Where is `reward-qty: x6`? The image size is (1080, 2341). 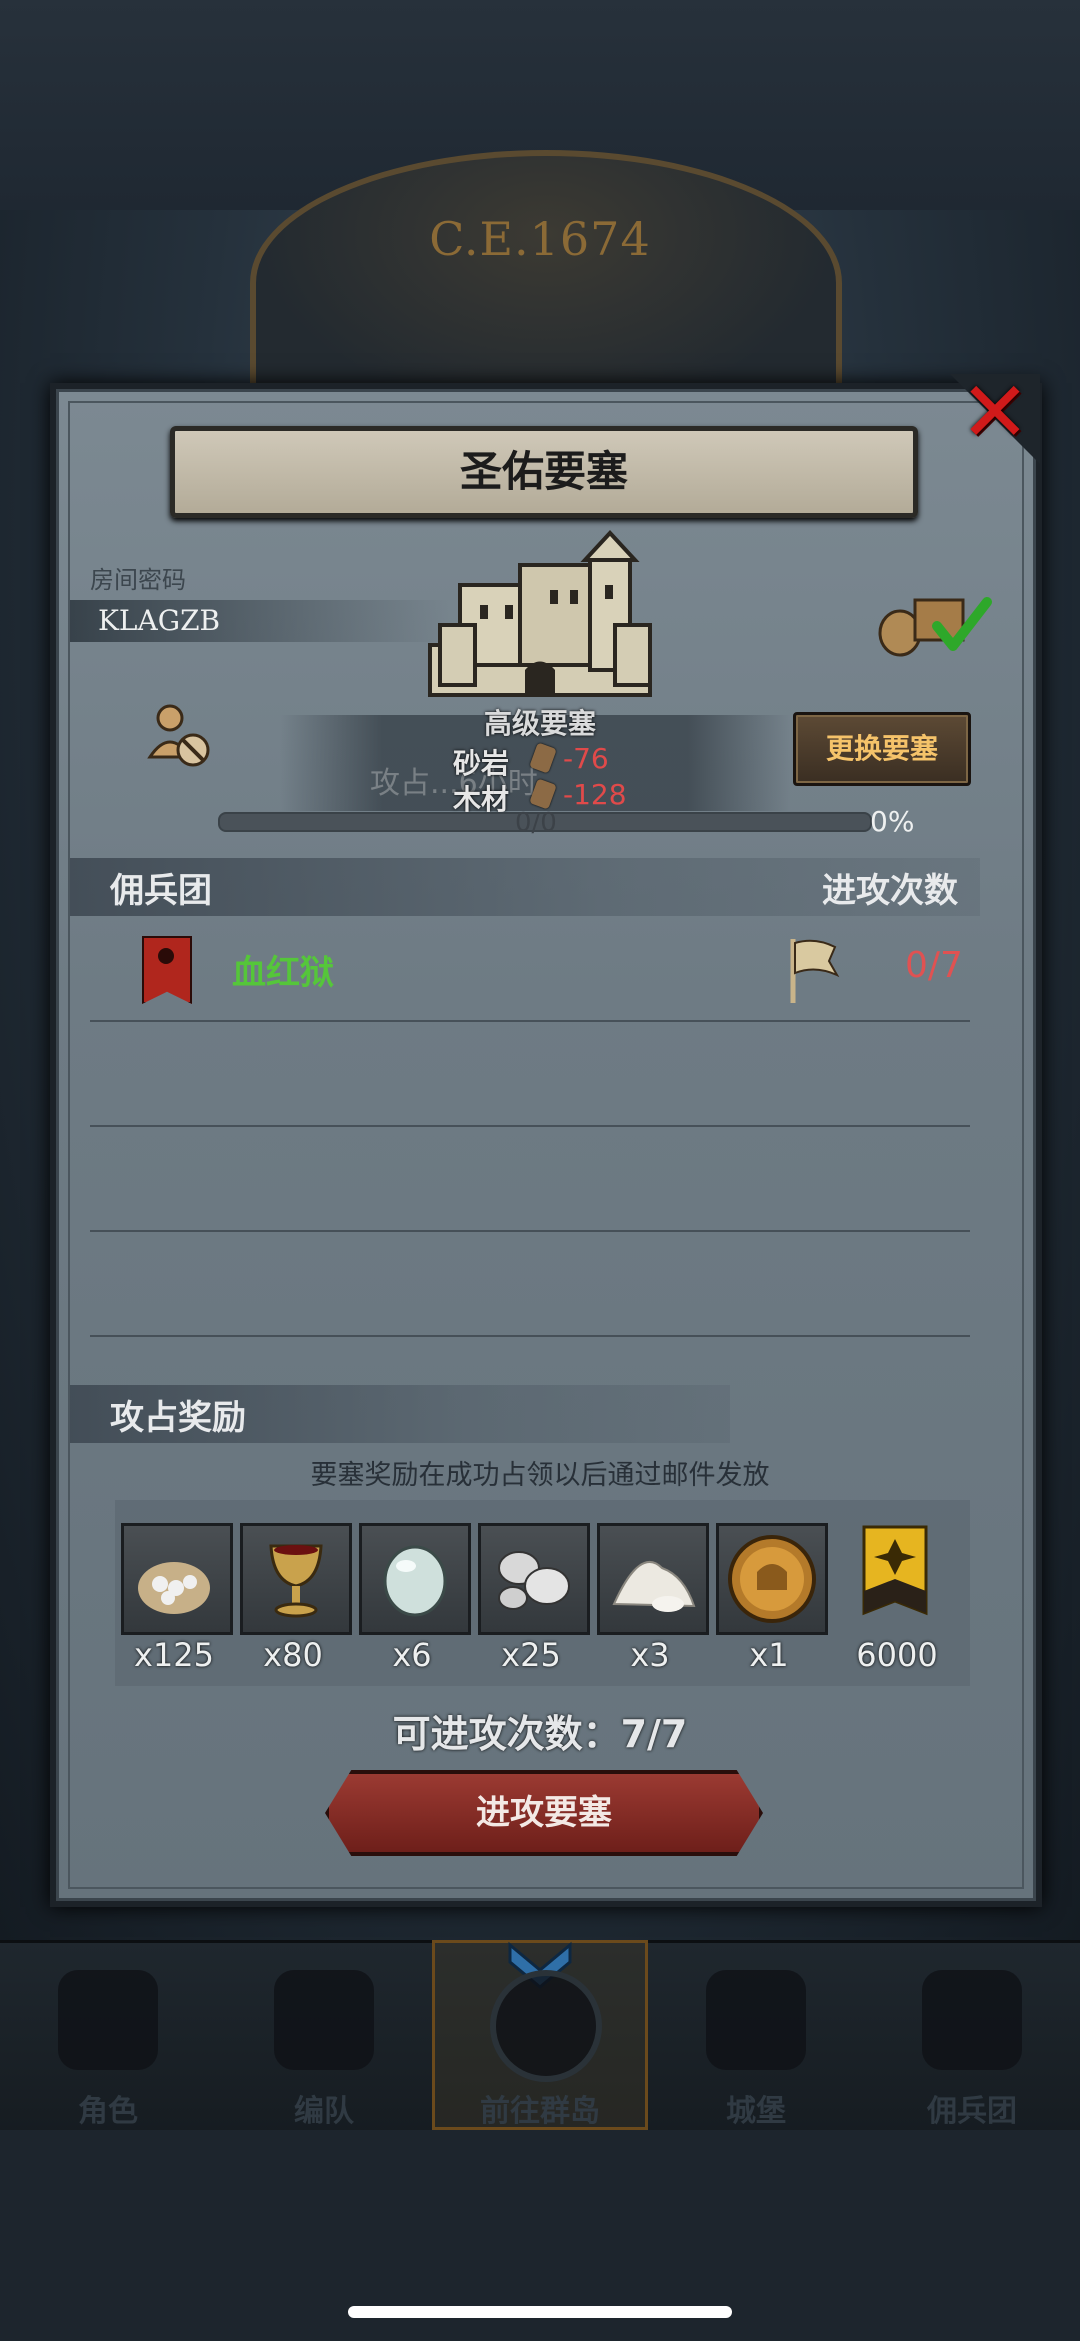 reward-qty: x6 is located at coordinates (412, 1655).